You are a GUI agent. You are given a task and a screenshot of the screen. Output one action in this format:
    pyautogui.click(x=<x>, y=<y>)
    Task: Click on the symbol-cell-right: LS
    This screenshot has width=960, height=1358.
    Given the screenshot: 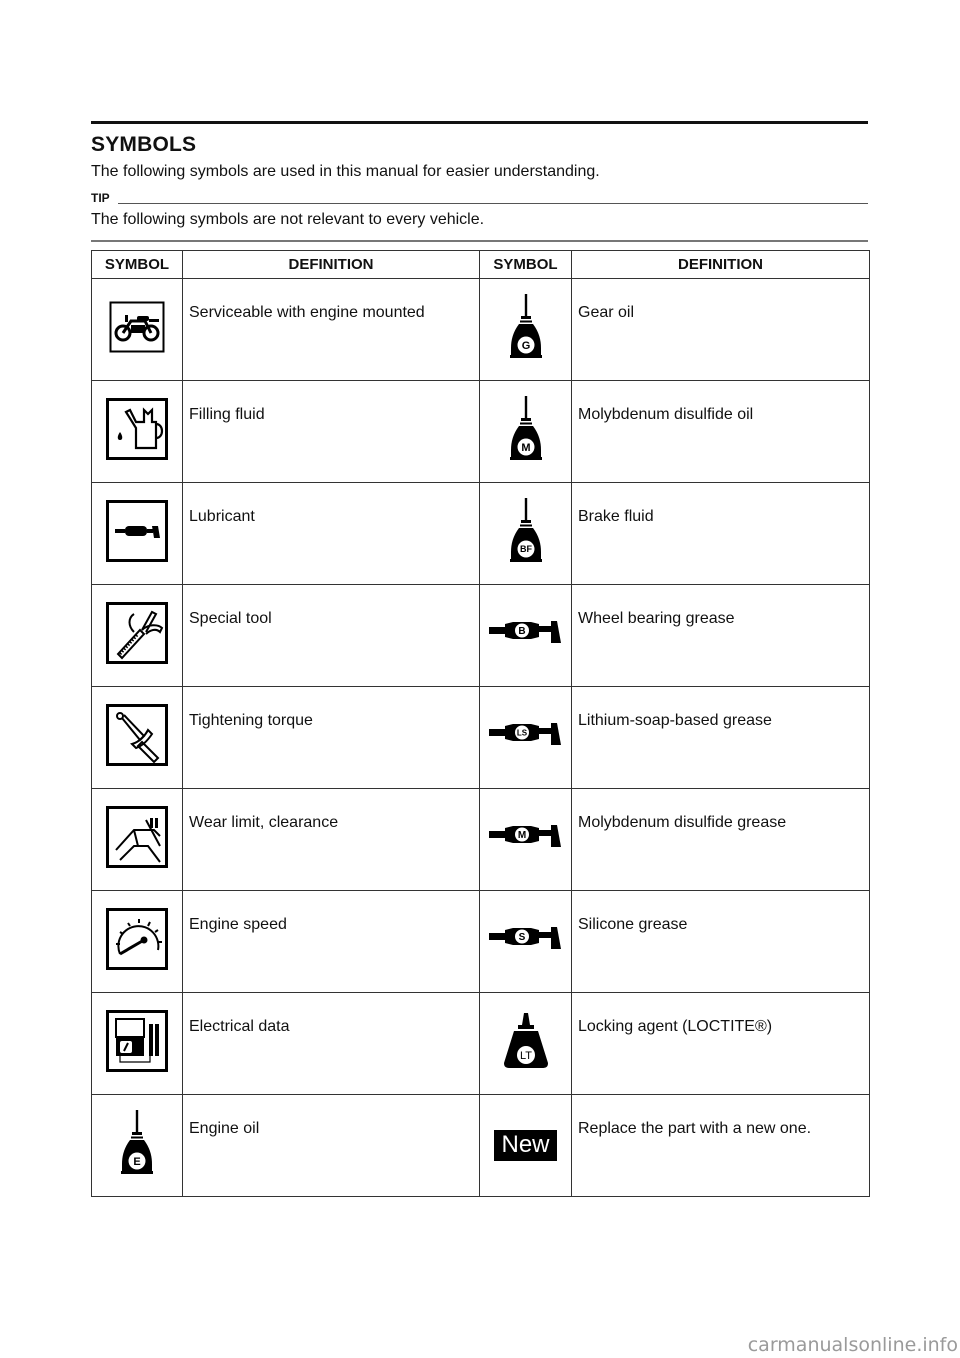 What is the action you would take?
    pyautogui.click(x=525, y=737)
    